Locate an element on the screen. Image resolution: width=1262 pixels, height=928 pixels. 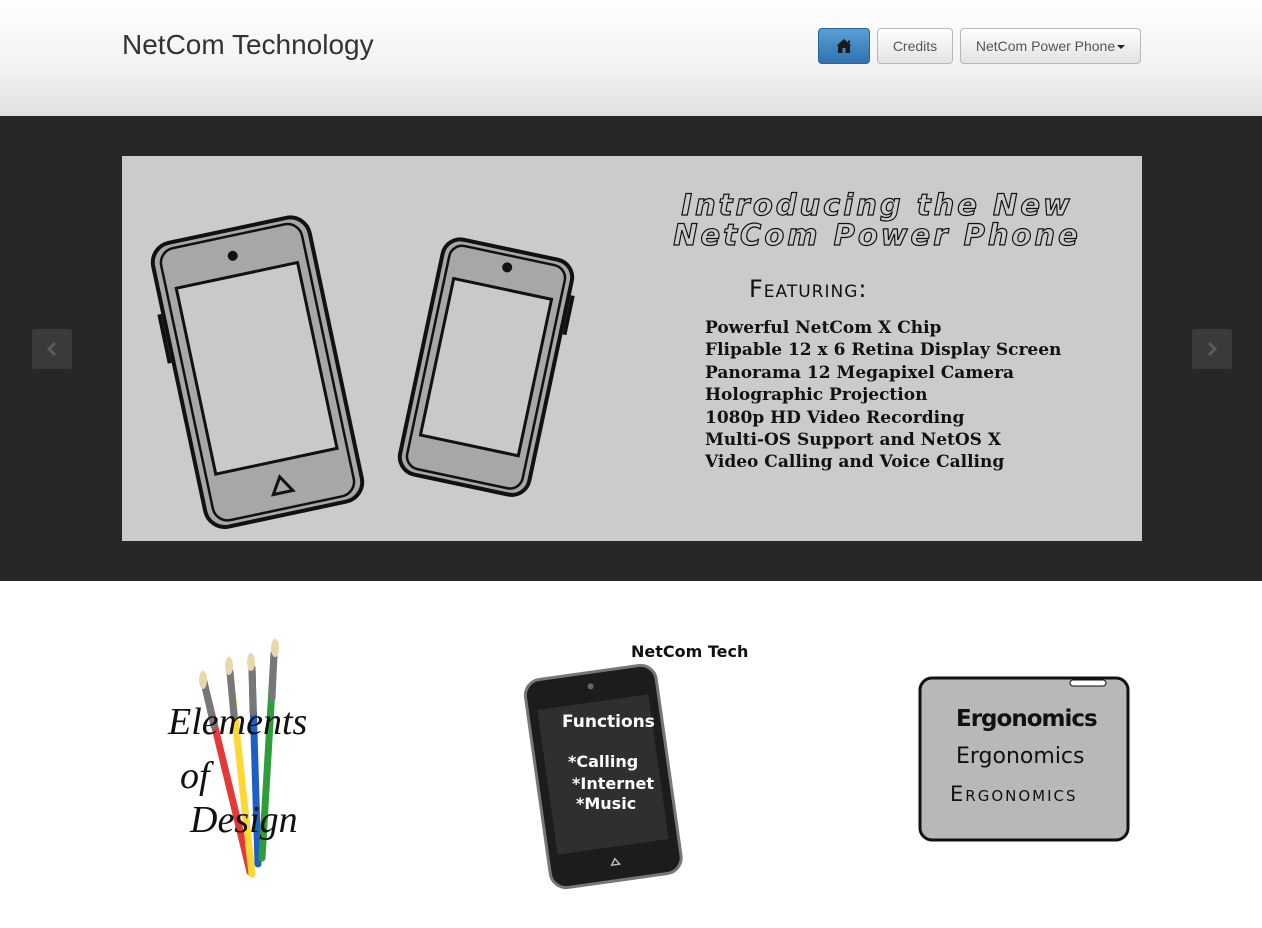
carousel-prev-button is located at coordinates (52, 349).